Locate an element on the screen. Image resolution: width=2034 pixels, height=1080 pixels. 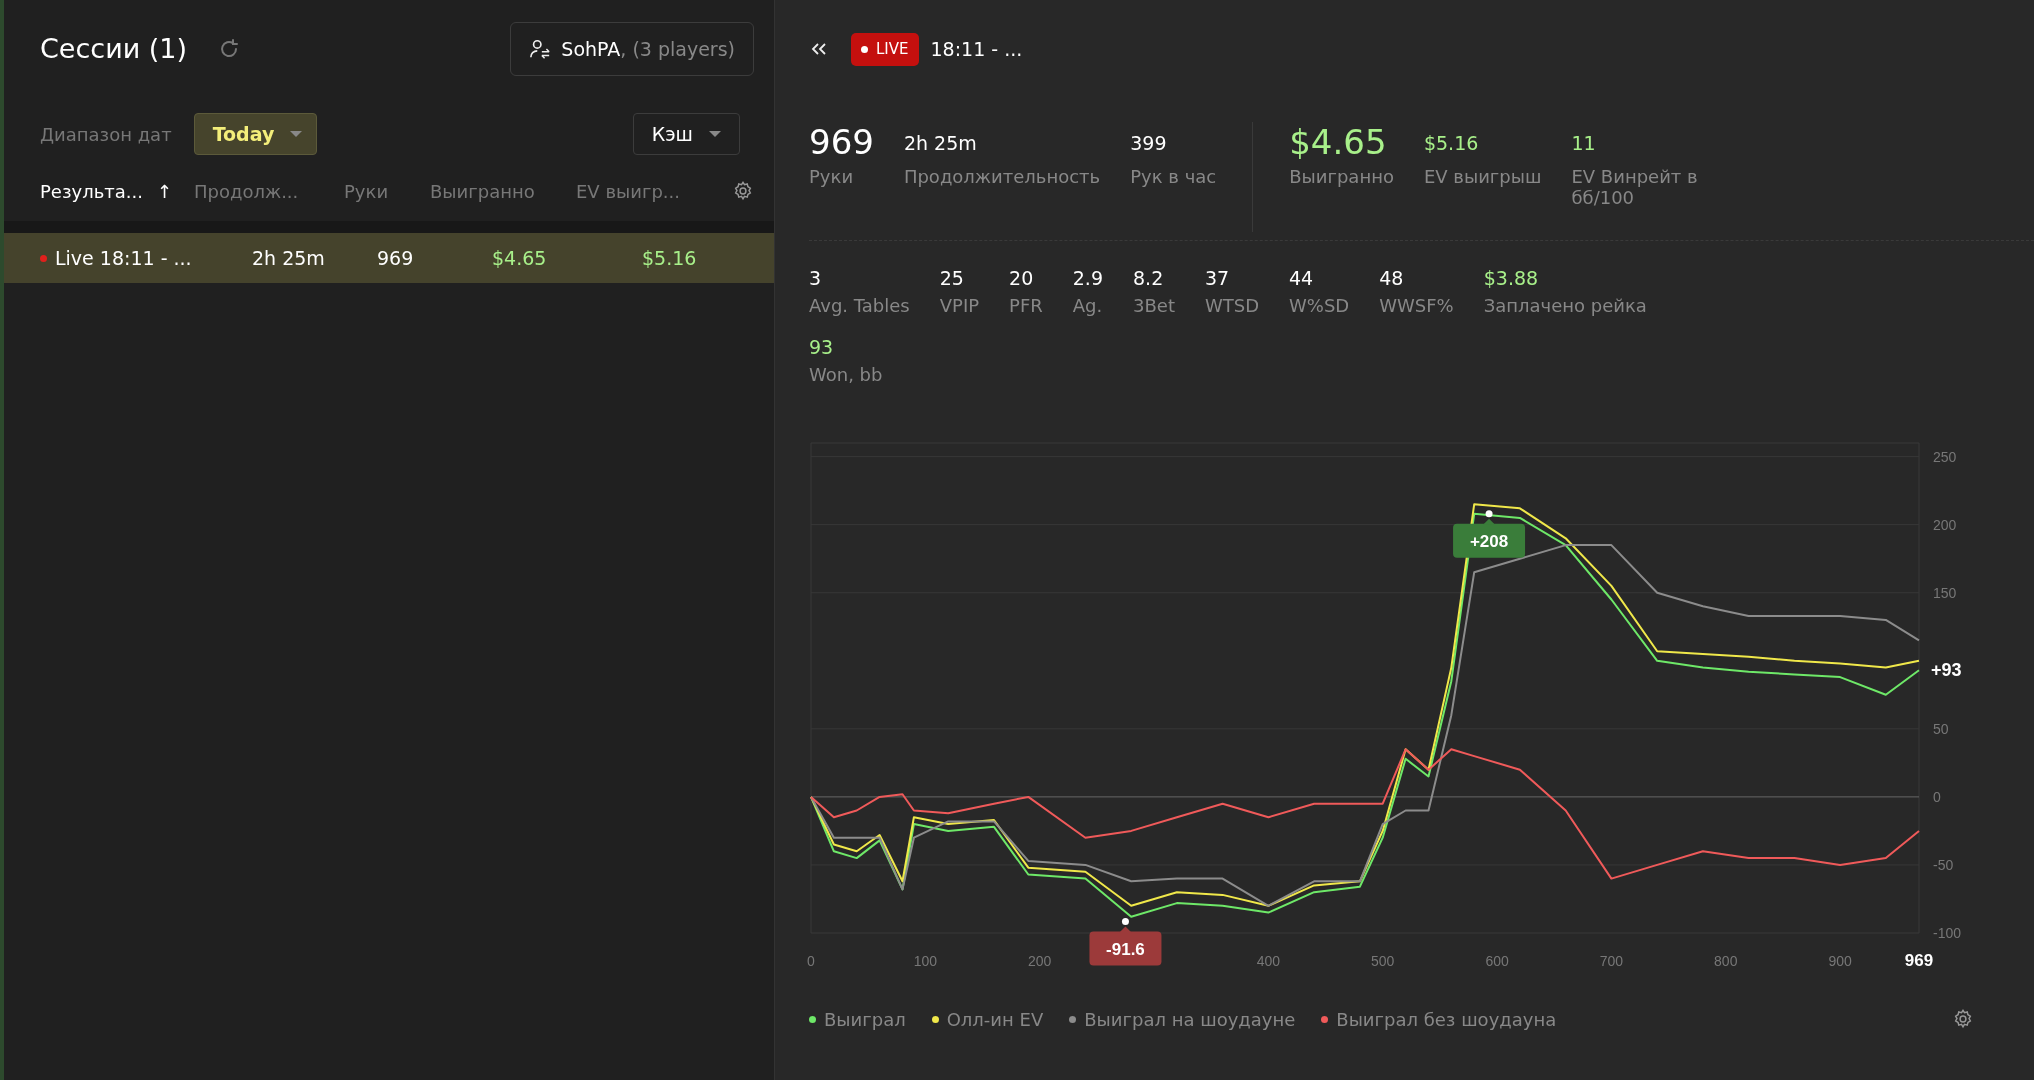
stat-value: 8.2 is located at coordinates (1149, 278).